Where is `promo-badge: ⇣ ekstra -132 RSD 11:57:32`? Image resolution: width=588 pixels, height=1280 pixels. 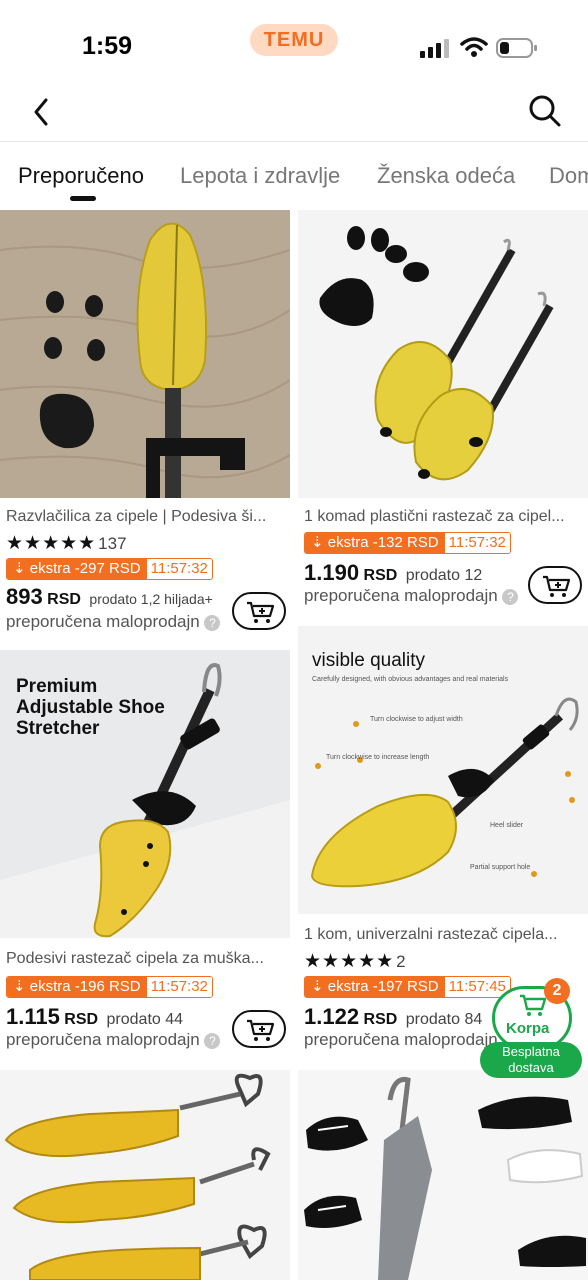 promo-badge: ⇣ ekstra -132 RSD 11:57:32 is located at coordinates (407, 543).